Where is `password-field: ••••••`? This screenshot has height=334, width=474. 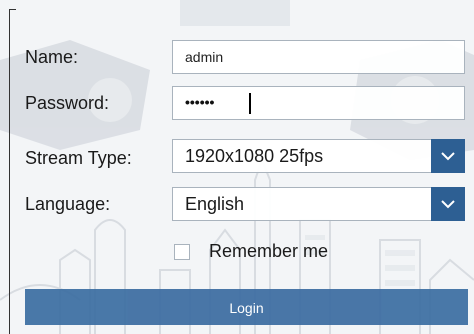 password-field: •••••• is located at coordinates (318, 103).